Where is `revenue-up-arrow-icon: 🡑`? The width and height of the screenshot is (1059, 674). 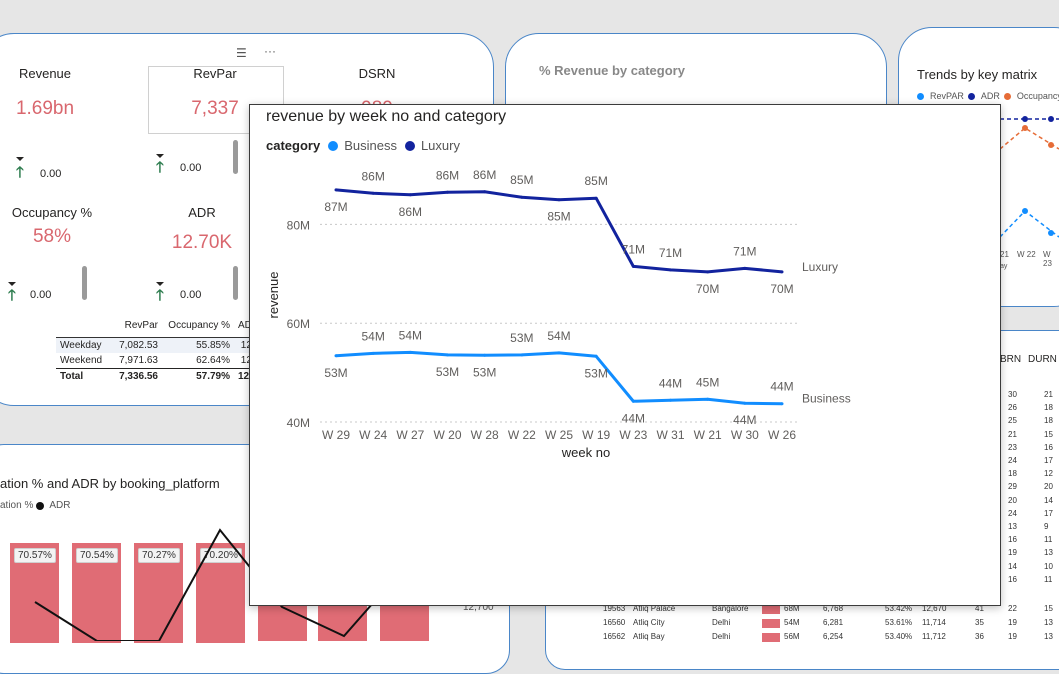 revenue-up-arrow-icon: 🡑 is located at coordinates (20, 172).